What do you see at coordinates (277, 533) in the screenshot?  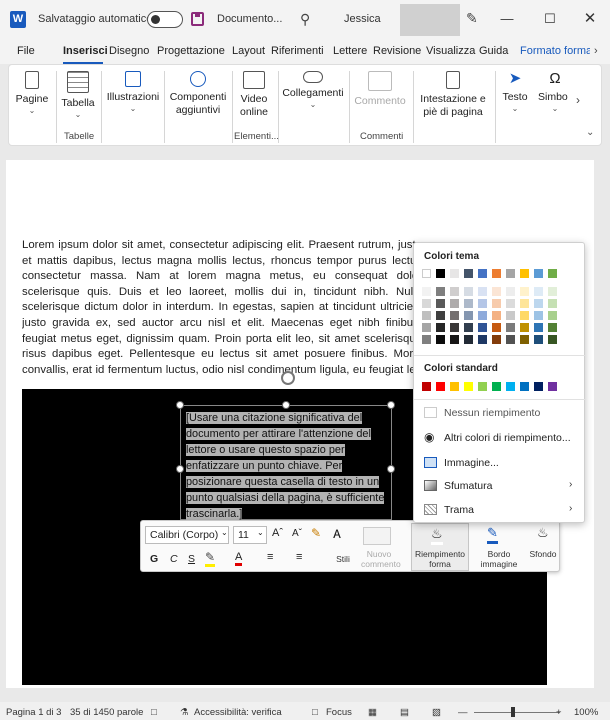 I see `grow-font-icon: Aˆ` at bounding box center [277, 533].